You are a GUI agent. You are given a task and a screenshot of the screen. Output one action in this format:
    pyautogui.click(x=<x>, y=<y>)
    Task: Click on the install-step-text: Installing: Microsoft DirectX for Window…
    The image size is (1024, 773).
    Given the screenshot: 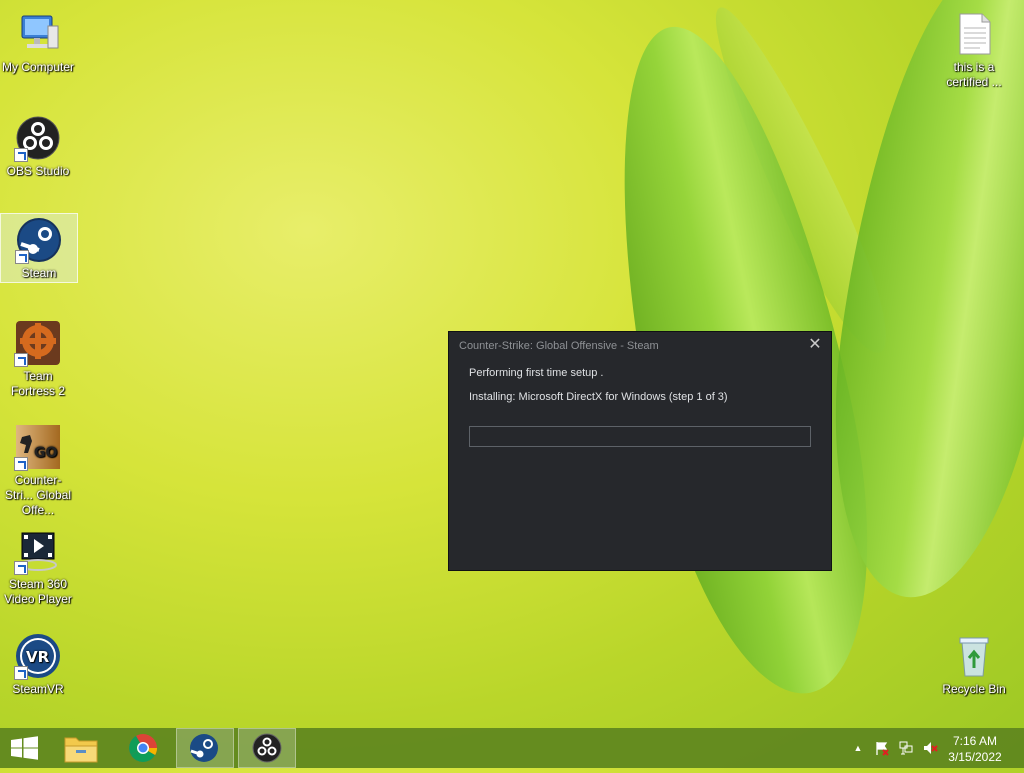 What is the action you would take?
    pyautogui.click(x=598, y=397)
    